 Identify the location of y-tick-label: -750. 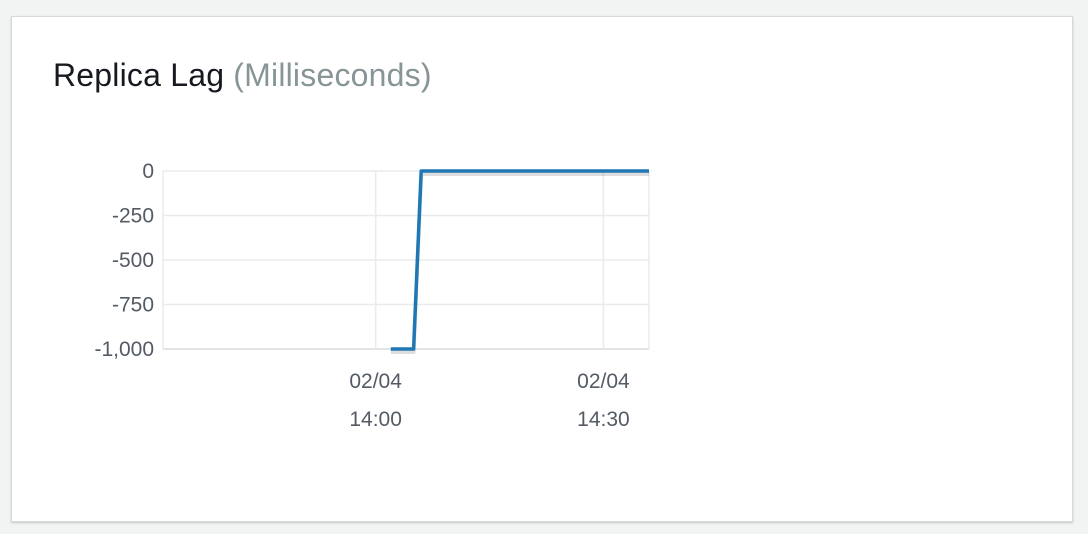
(133, 305).